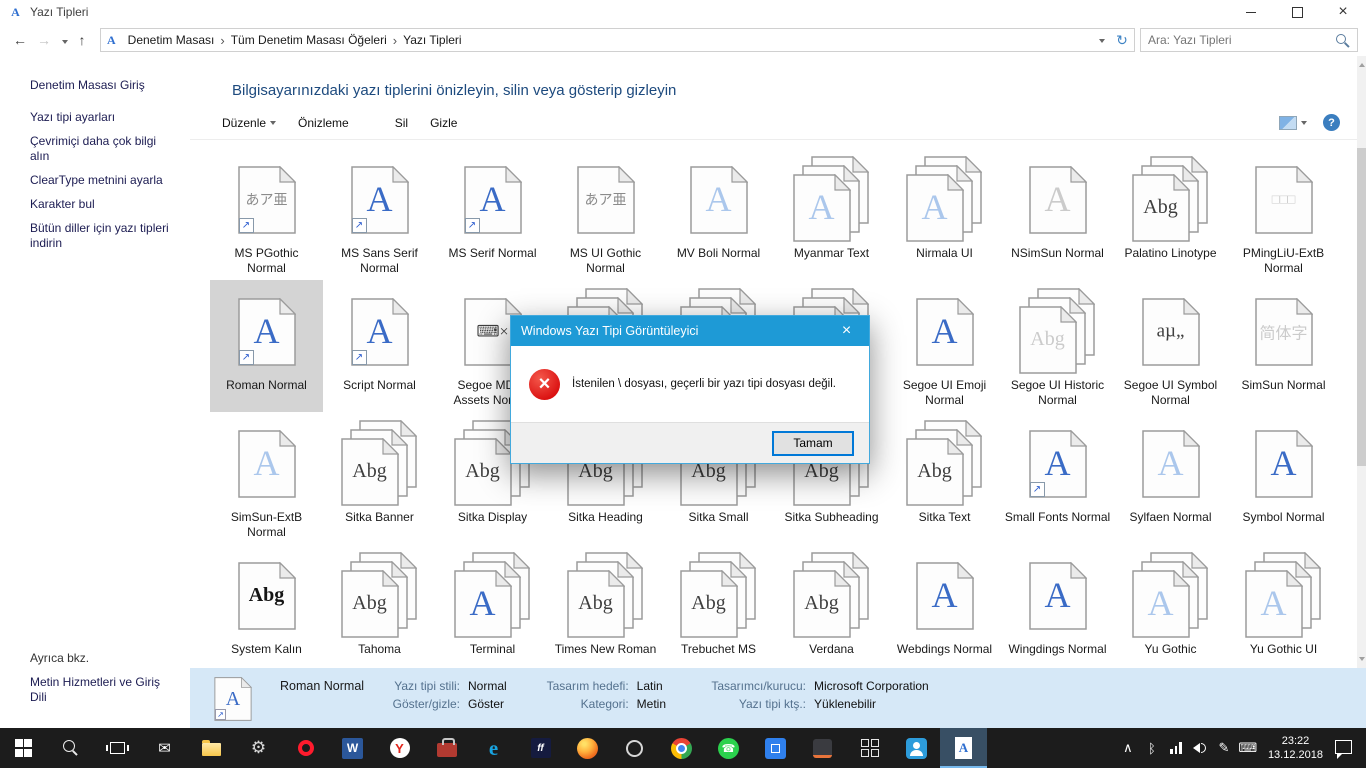  Describe the element at coordinates (1283, 478) in the screenshot. I see `font-tile: A Symbol Normal` at that location.